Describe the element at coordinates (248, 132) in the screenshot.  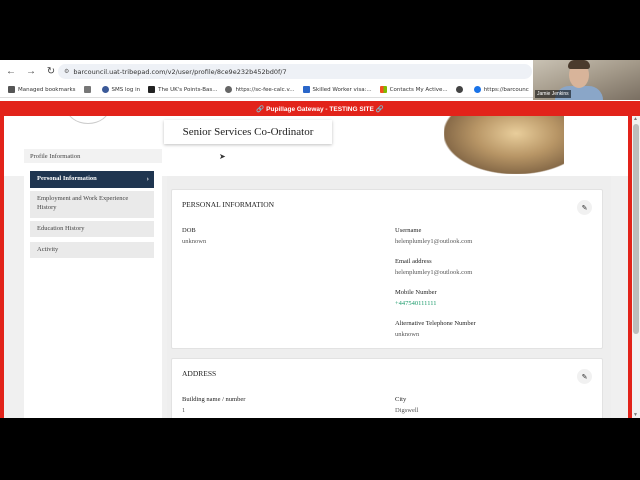
I see `job-title: Senior Services Co-Ordinator` at that location.